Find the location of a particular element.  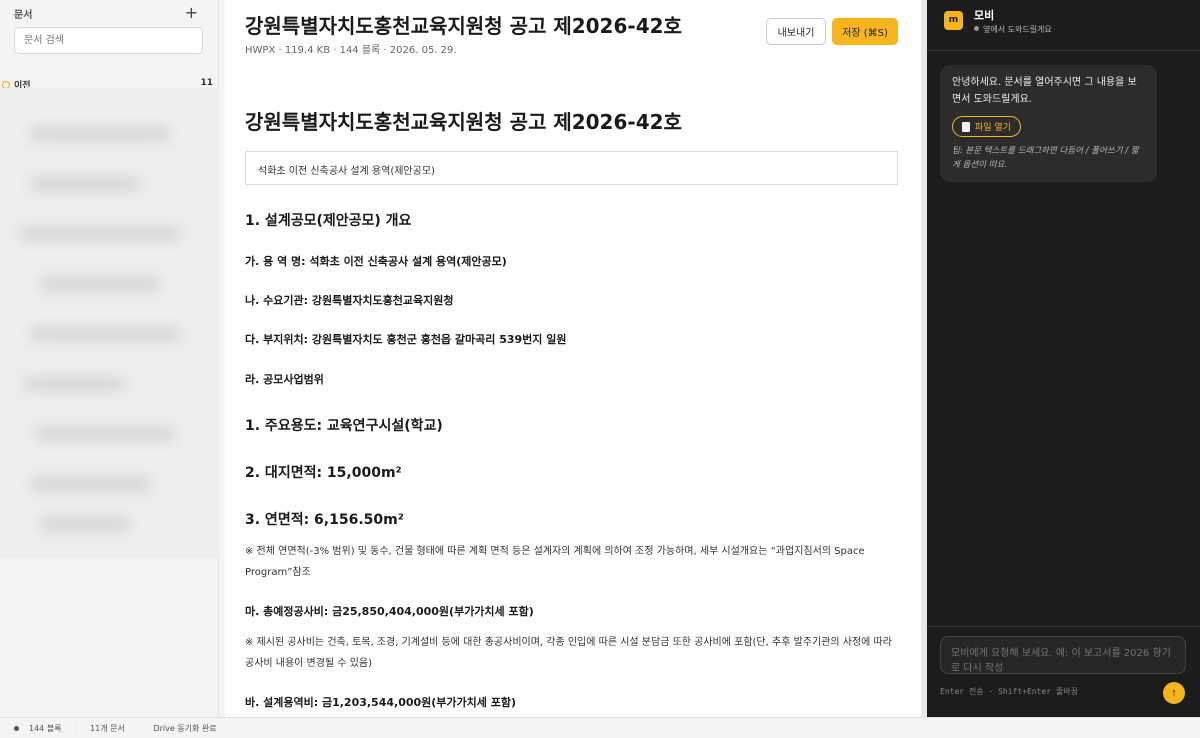

assistant-tip: 팁: 본문 텍스트를 드래그하면 다듬어 / 풀어쓰기 / 짧게 옵션이 떠요. is located at coordinates (1045, 158).